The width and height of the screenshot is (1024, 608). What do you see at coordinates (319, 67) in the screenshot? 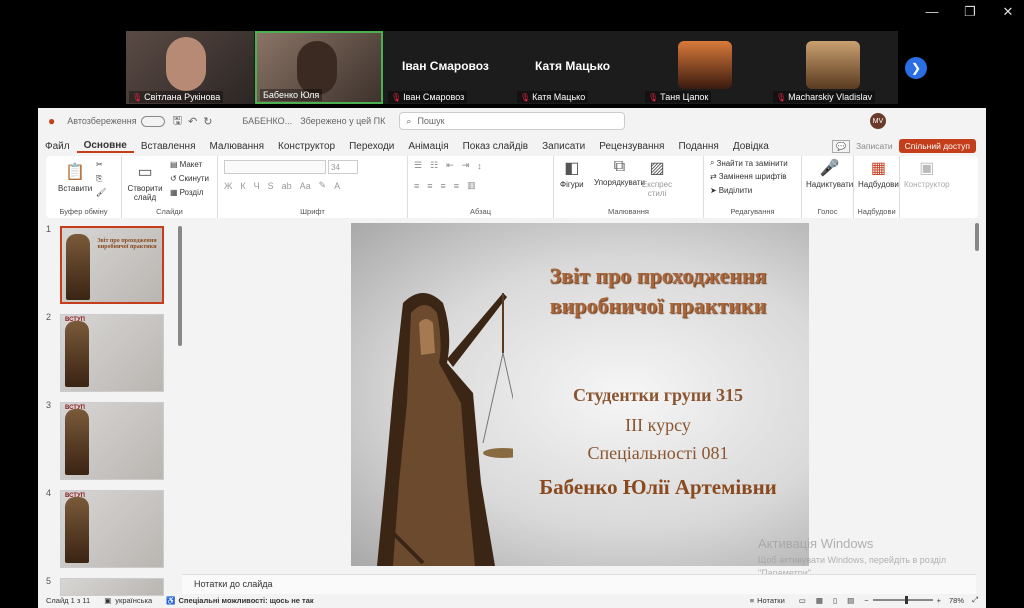
I see `participant-tile-active: Бабенко Юля` at bounding box center [319, 67].